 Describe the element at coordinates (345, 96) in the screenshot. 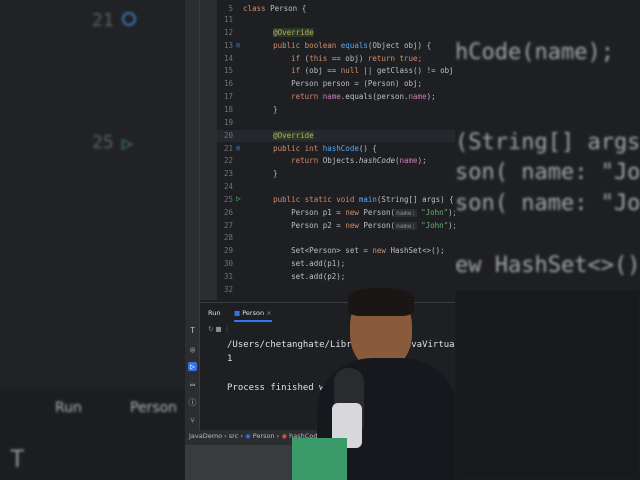

I see `code-line: return name.equals(person.name);` at that location.